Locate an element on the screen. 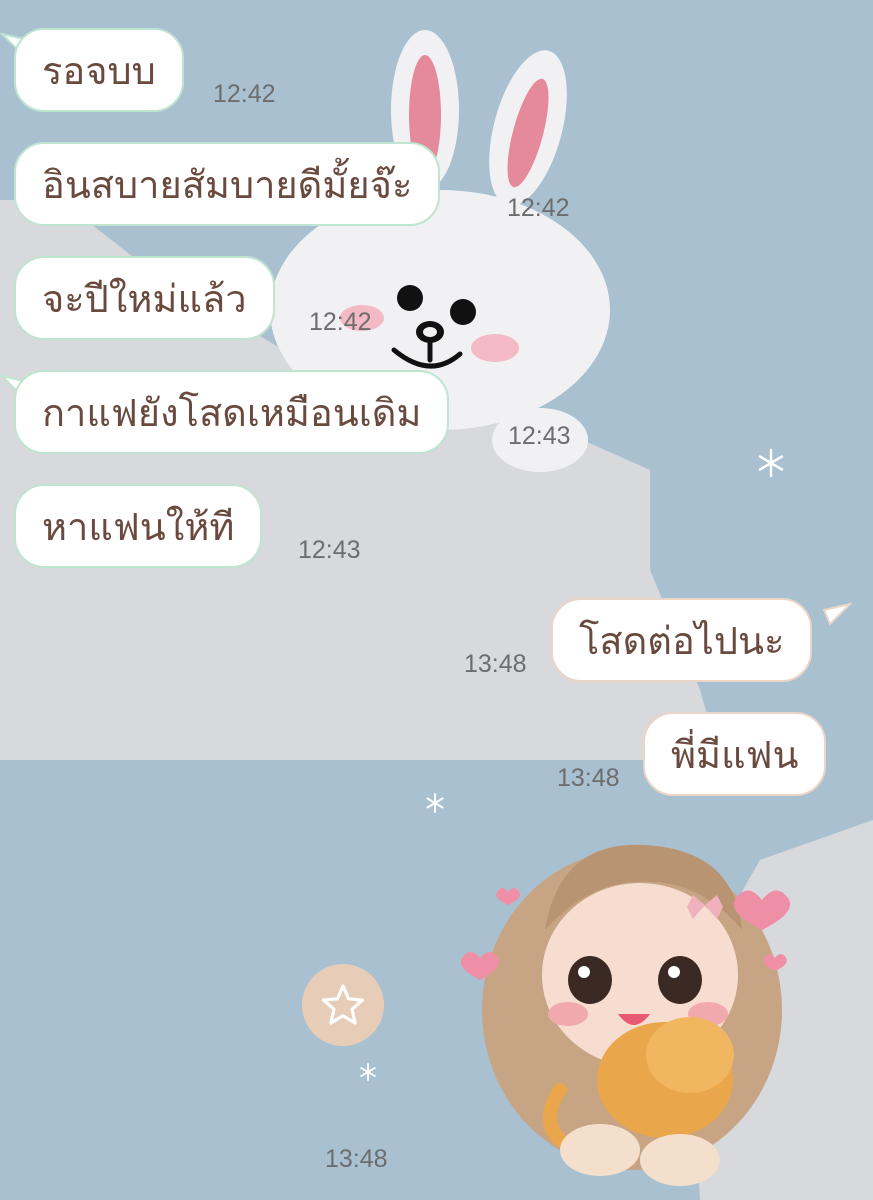 This screenshot has height=1200, width=873. message-bubble: กาแฟยังโสดเหมือนเดิม is located at coordinates (232, 412).